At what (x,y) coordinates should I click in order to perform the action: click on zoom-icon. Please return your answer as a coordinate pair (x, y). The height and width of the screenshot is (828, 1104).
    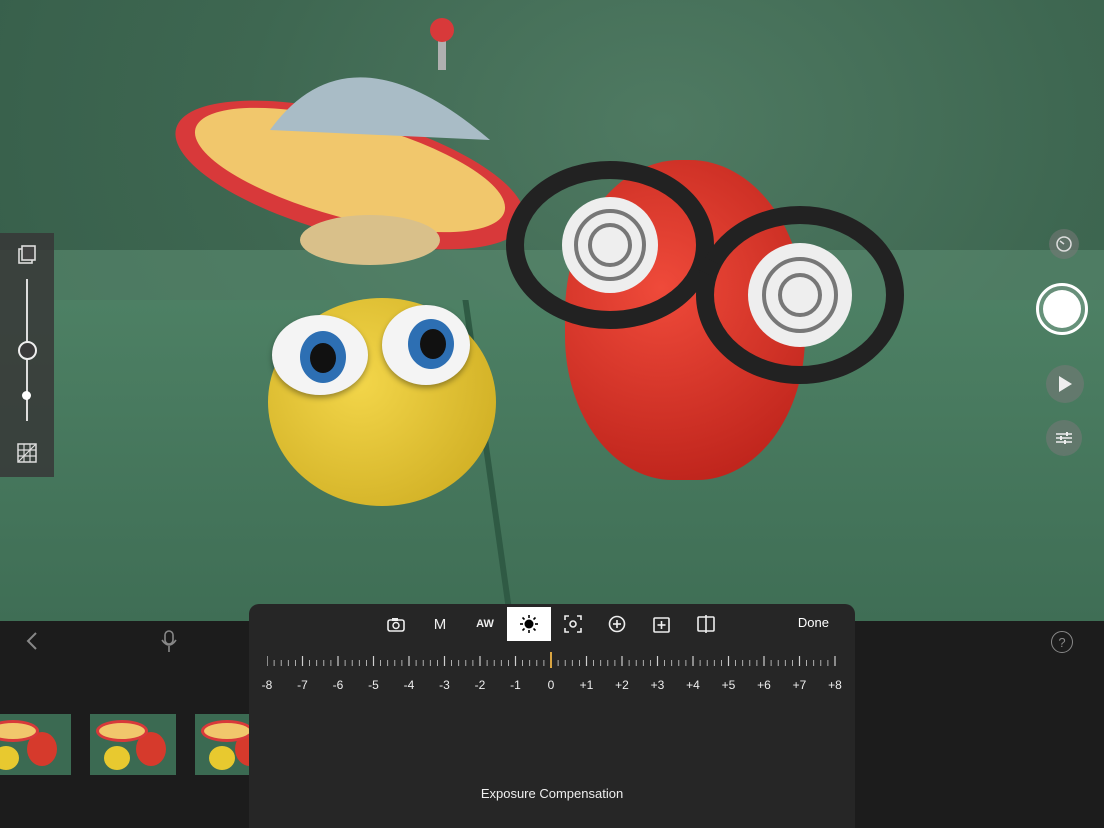
    Looking at the image, I should click on (617, 624).